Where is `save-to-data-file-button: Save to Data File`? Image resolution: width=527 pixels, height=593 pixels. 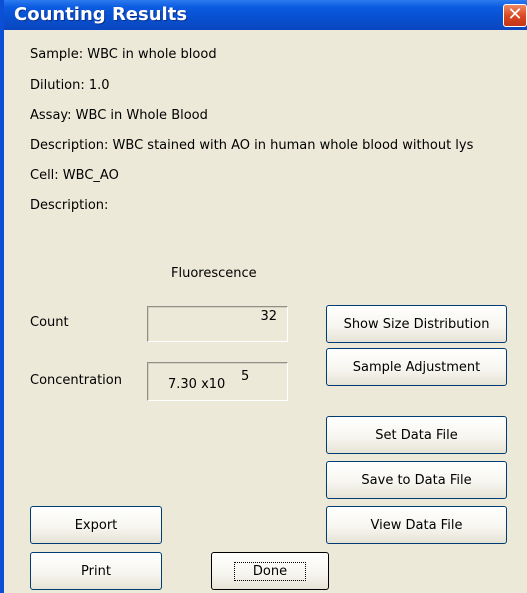 save-to-data-file-button: Save to Data File is located at coordinates (416, 480).